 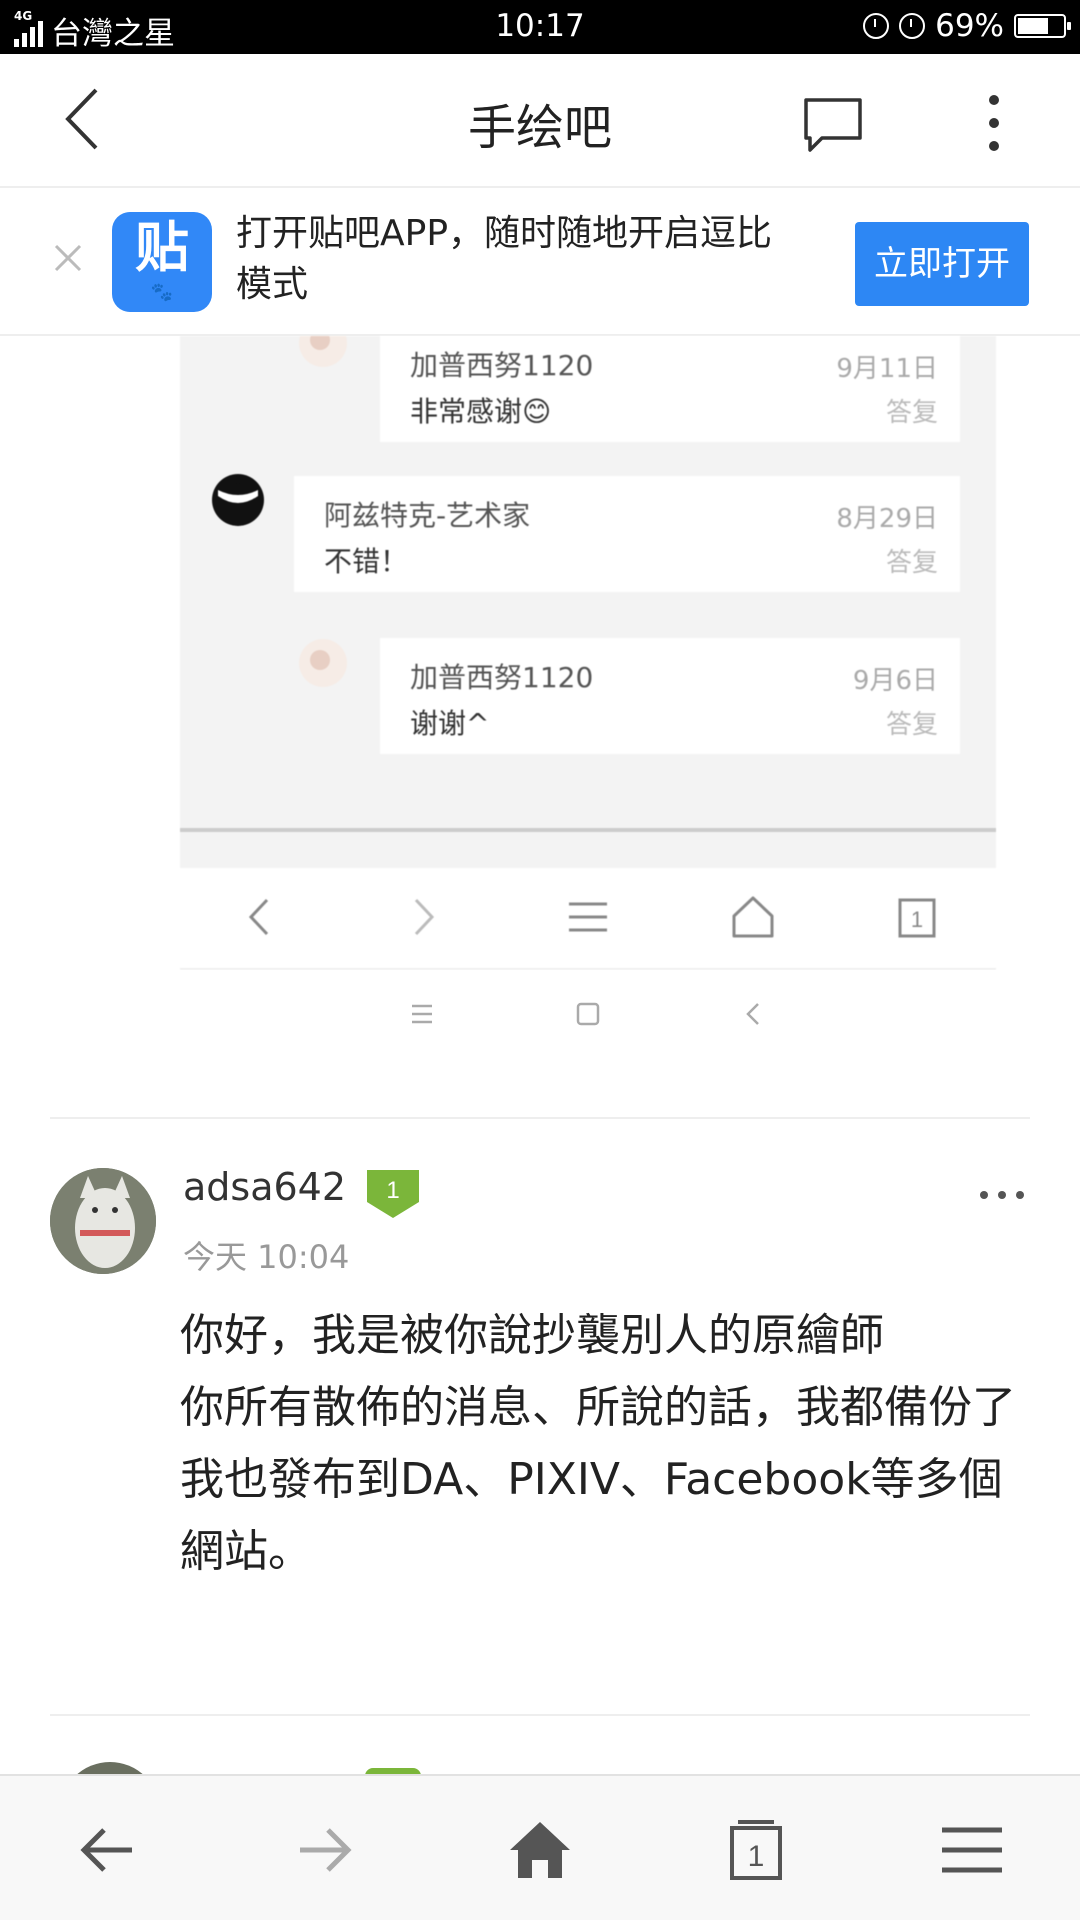 I want to click on more-options-button, so click(x=994, y=123).